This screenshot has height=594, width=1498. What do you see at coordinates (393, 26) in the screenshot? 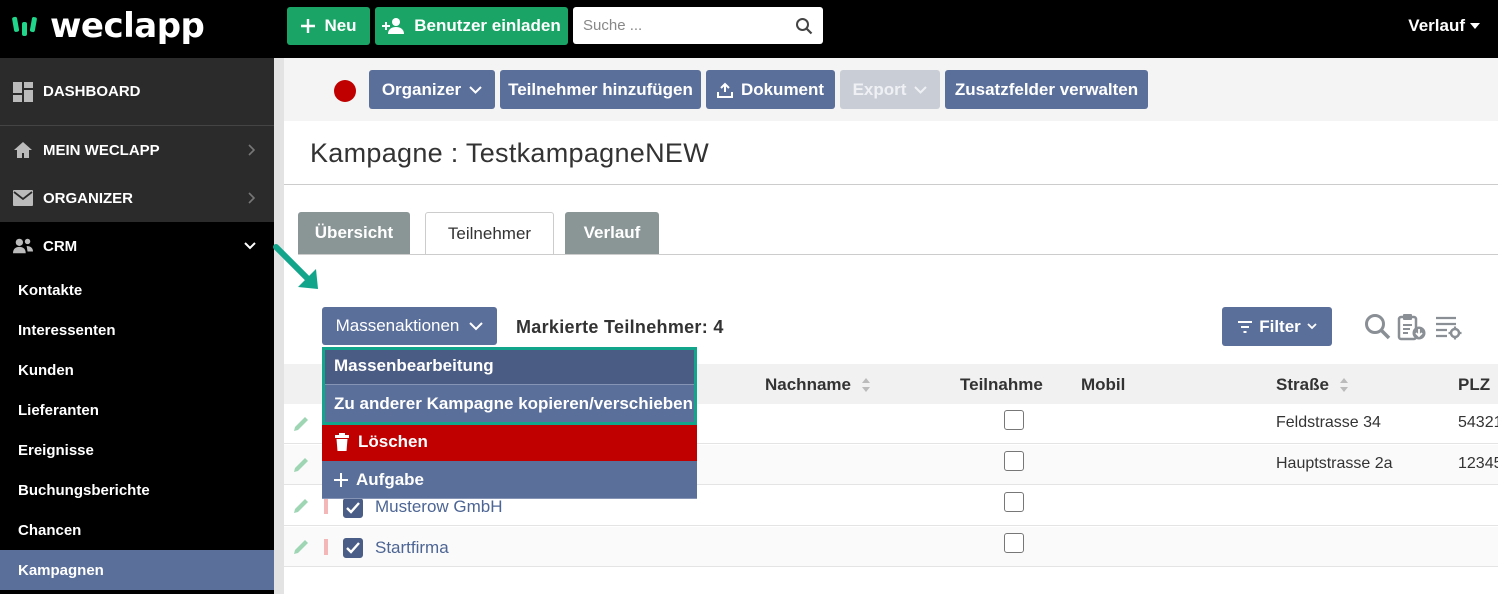
I see `add-user-icon` at bounding box center [393, 26].